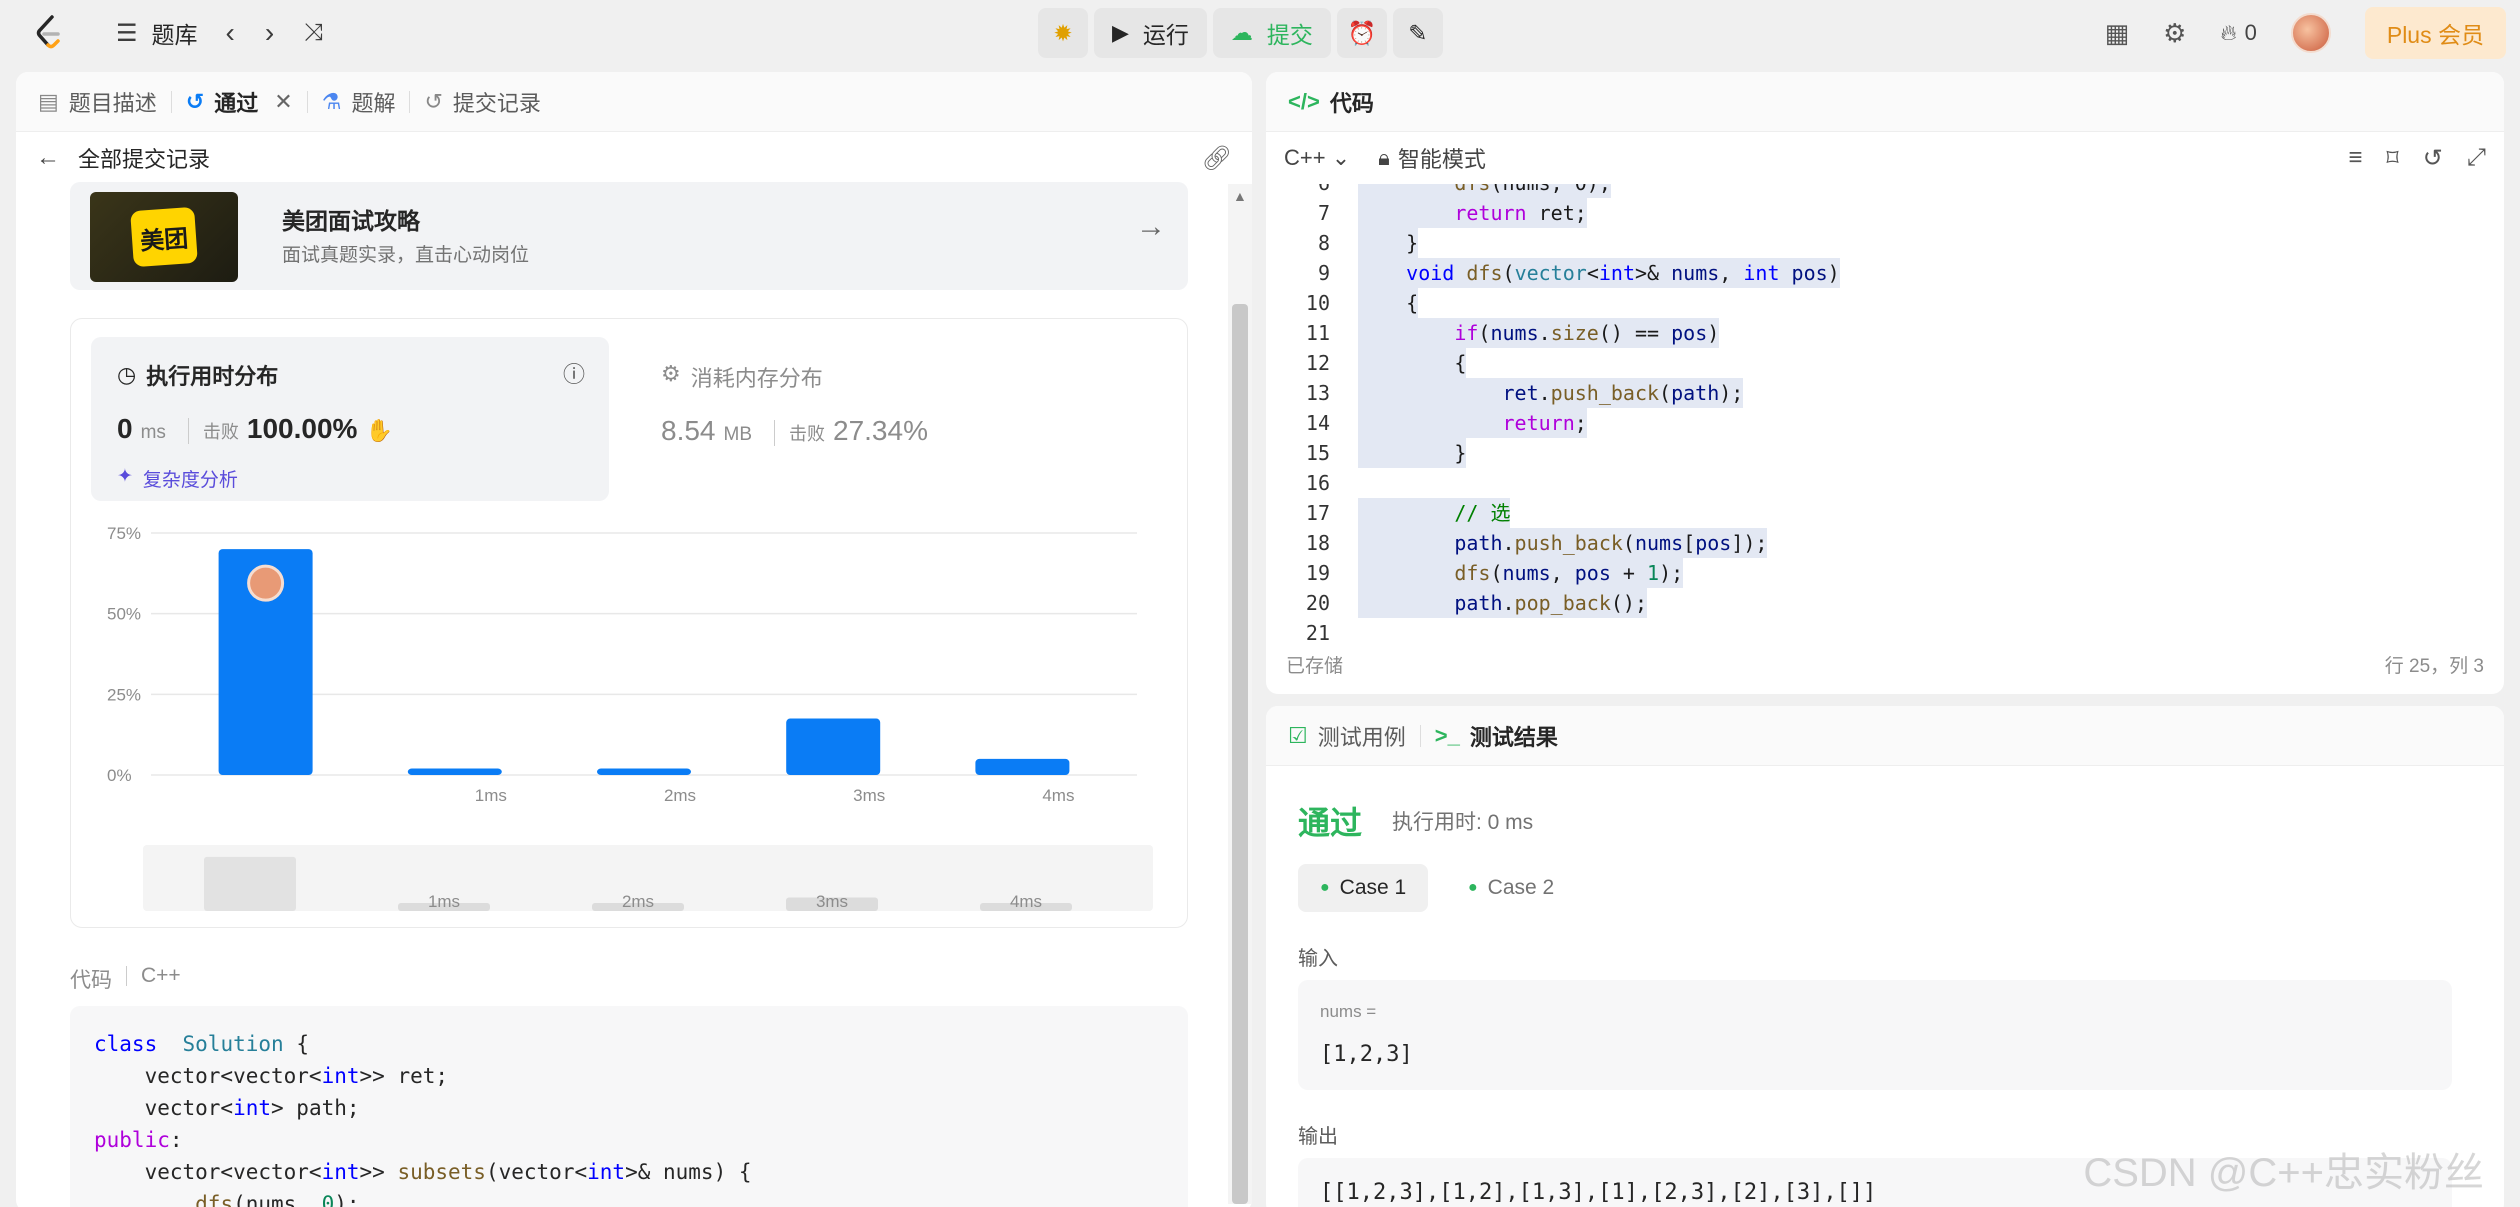 This screenshot has height=1207, width=2520. Describe the element at coordinates (1217, 158) in the screenshot. I see `share-link-icon: 🔗︎` at that location.